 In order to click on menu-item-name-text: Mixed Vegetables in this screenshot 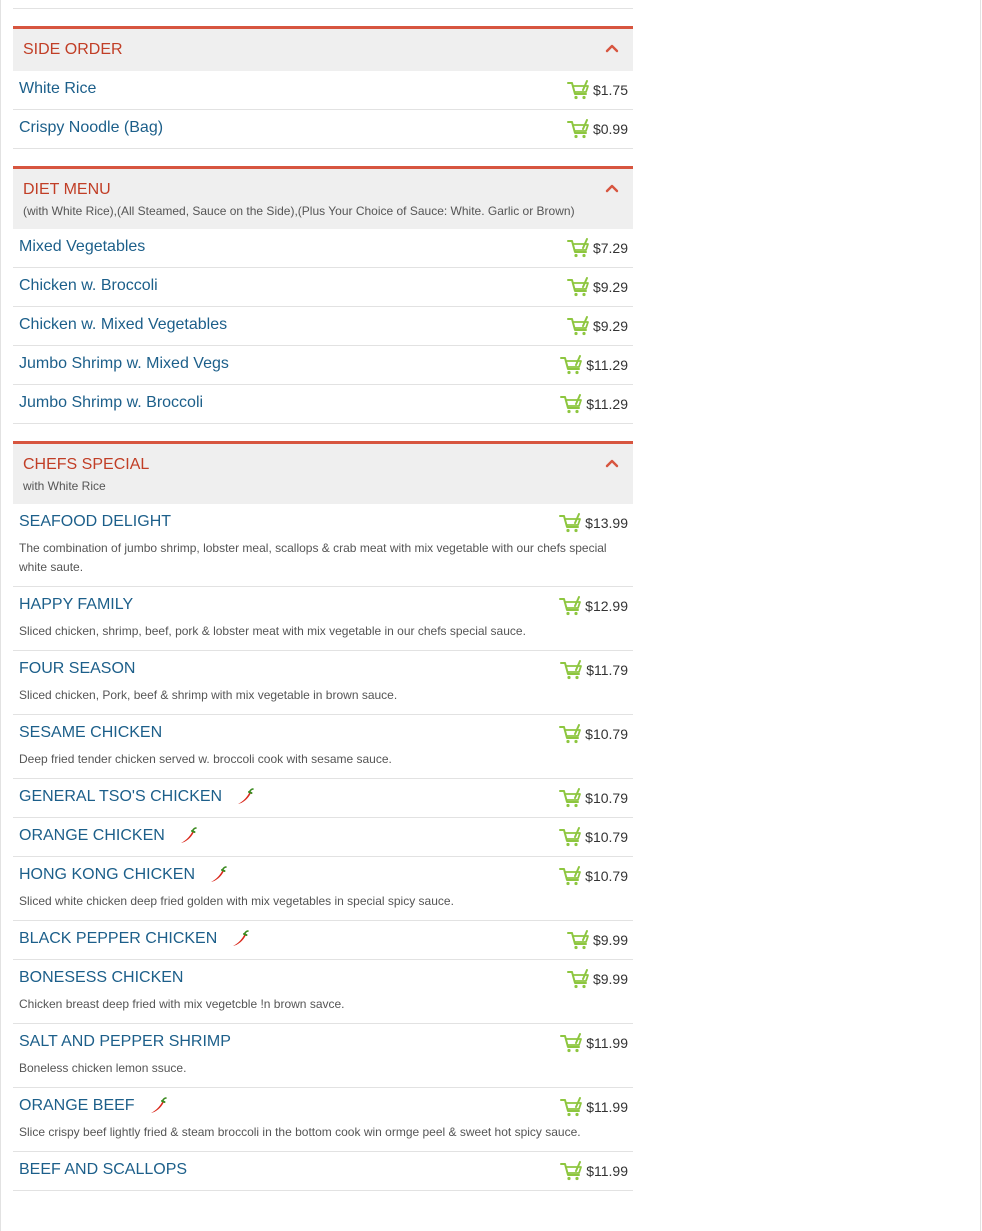, I will do `click(82, 247)`.